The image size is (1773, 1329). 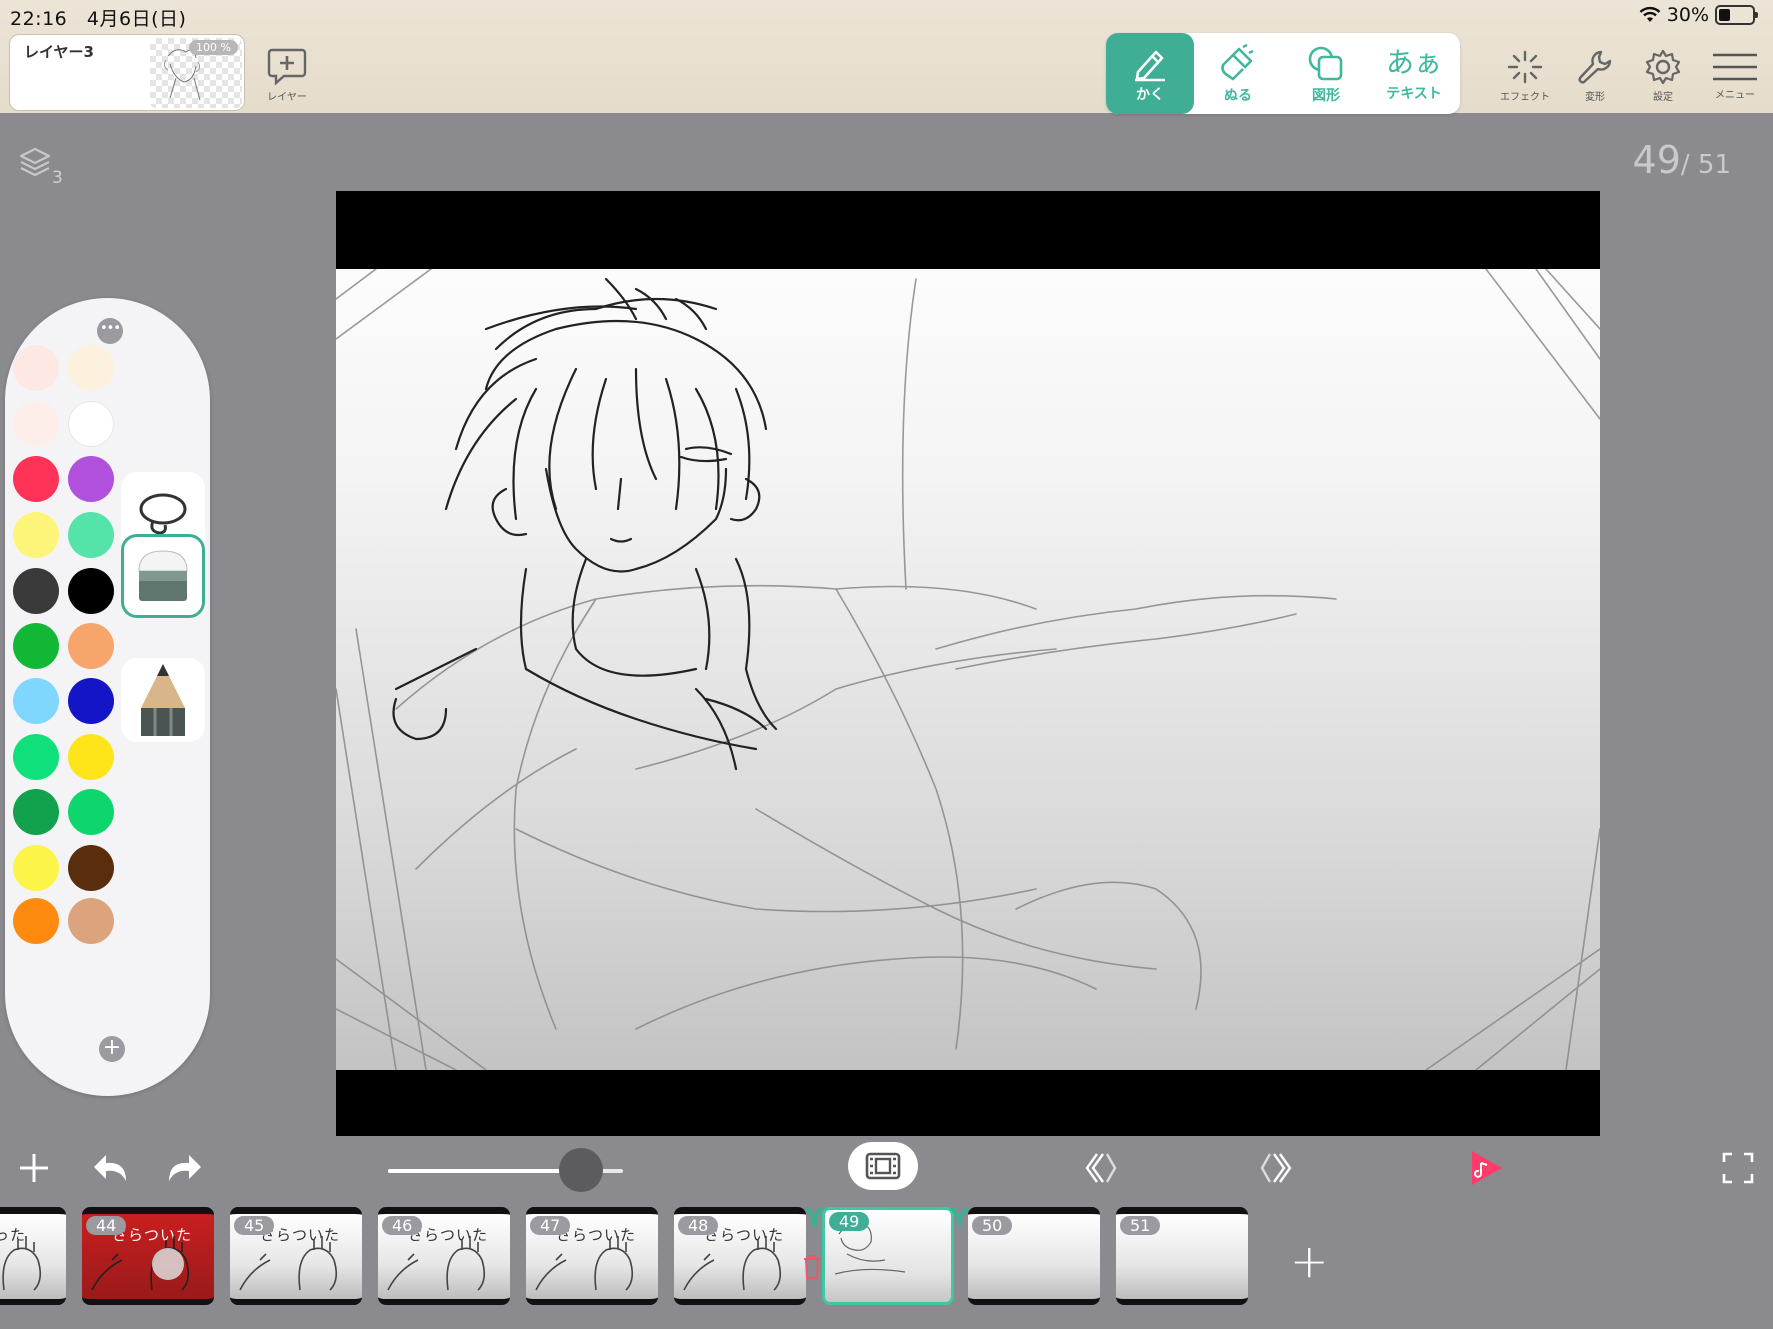 What do you see at coordinates (1150, 73) in the screenshot?
I see `tool-draw-tab: かく` at bounding box center [1150, 73].